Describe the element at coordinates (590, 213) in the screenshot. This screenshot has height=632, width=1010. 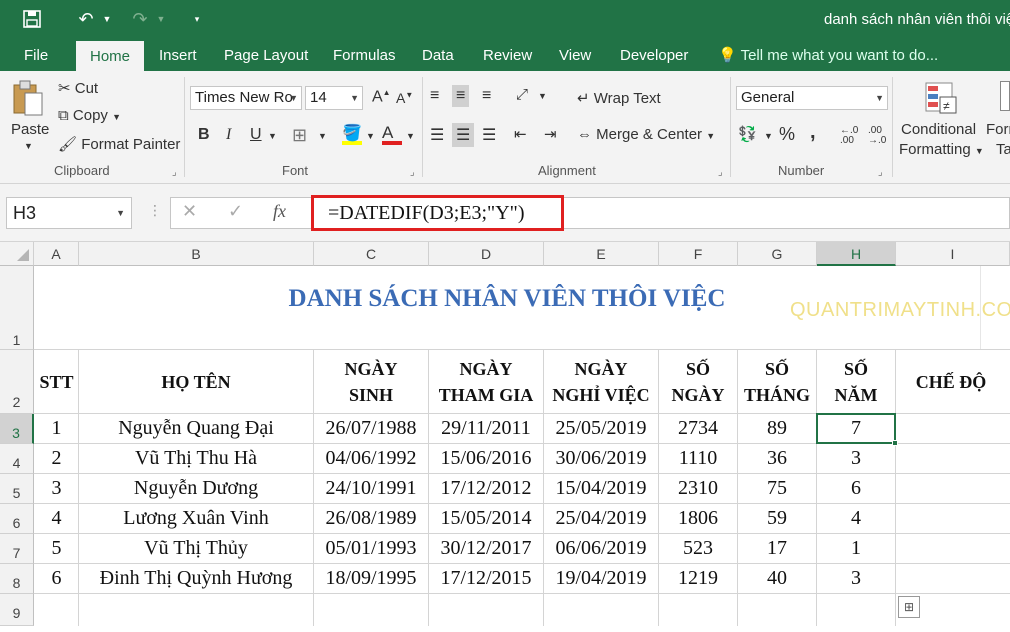
I see `formula-input-area` at that location.